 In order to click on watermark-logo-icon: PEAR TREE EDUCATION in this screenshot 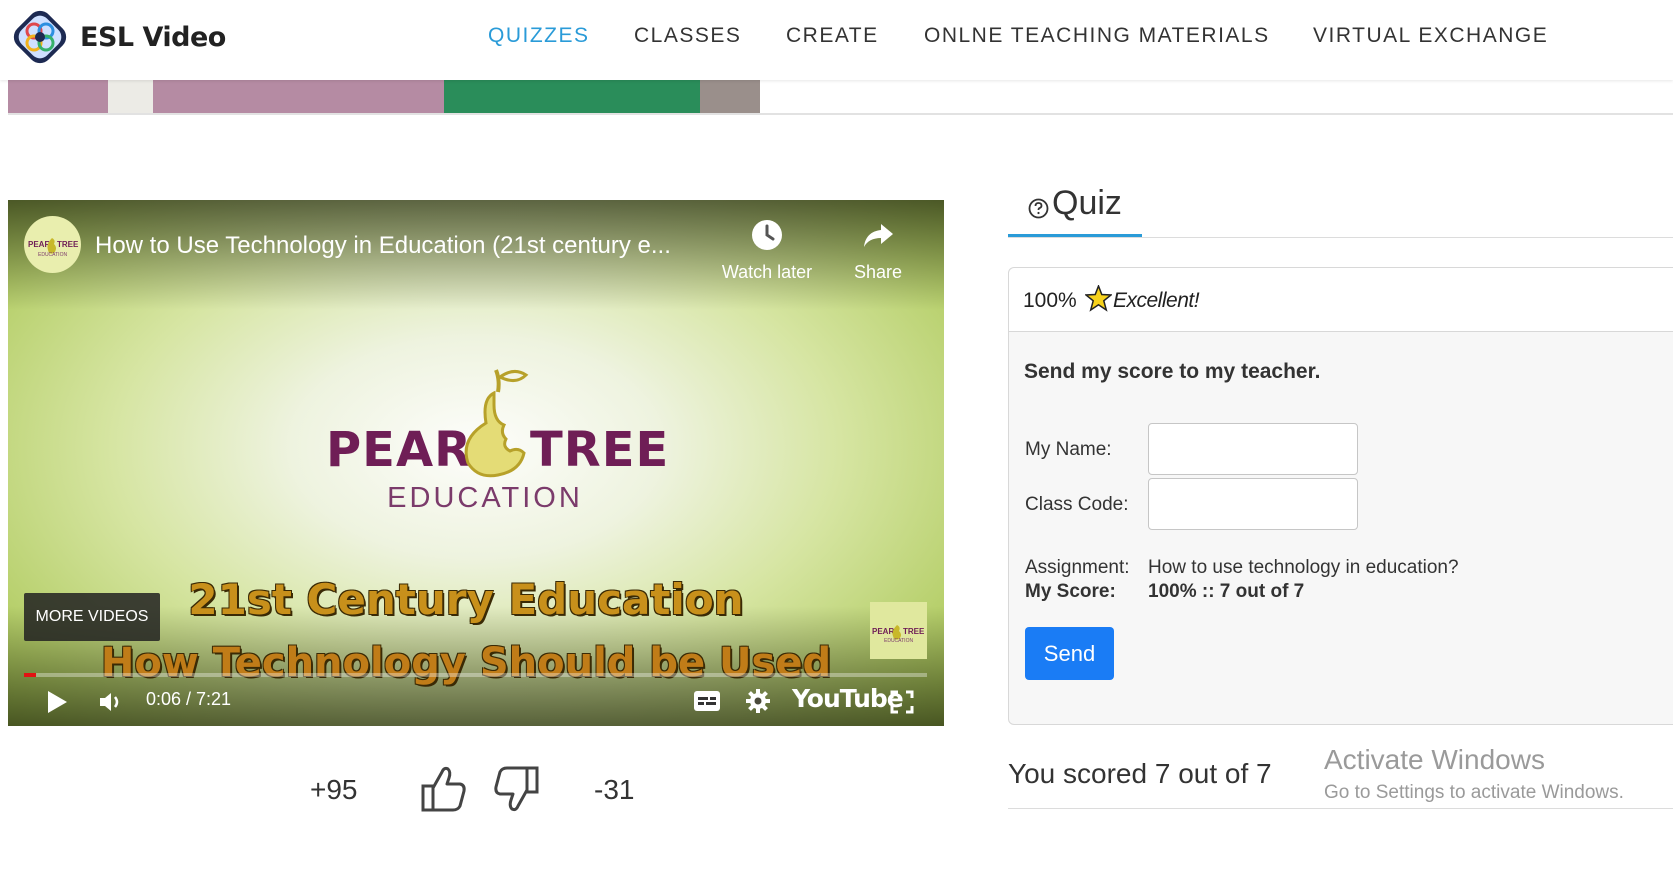, I will do `click(898, 634)`.